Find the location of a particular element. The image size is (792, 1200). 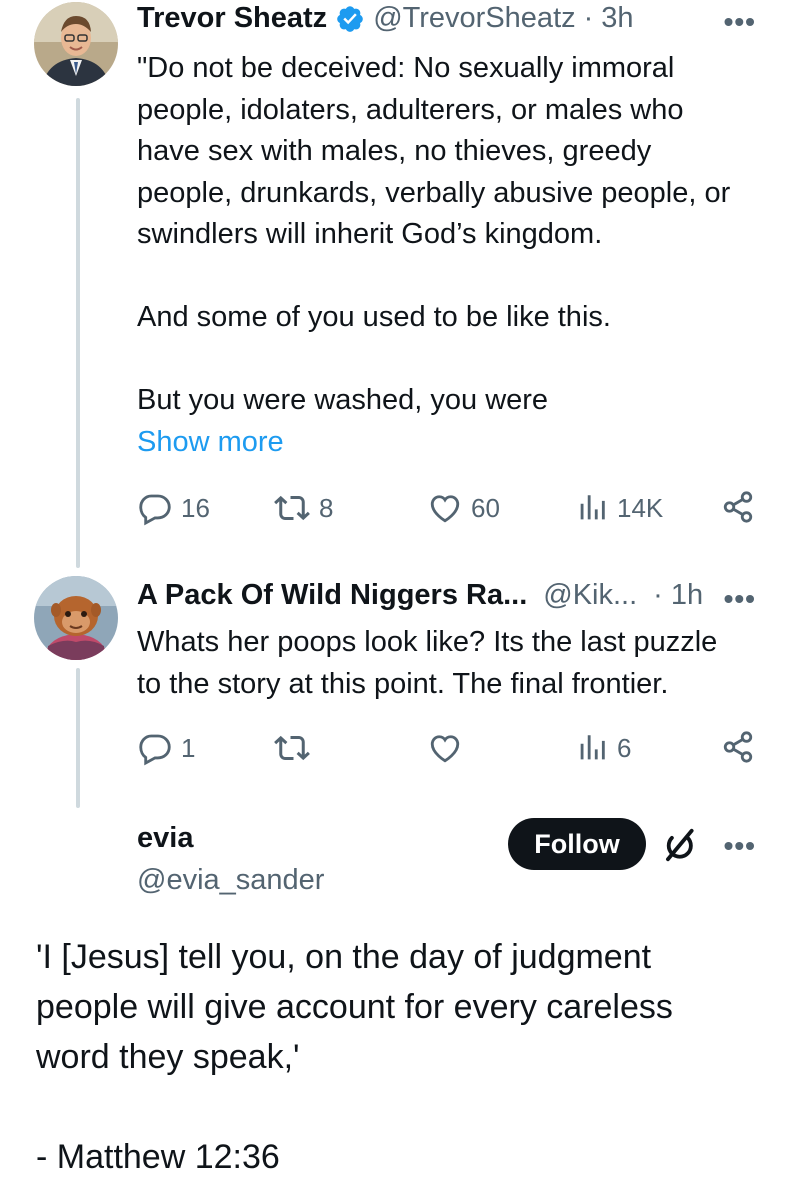

views-button: 14K is located at coordinates (619, 508).